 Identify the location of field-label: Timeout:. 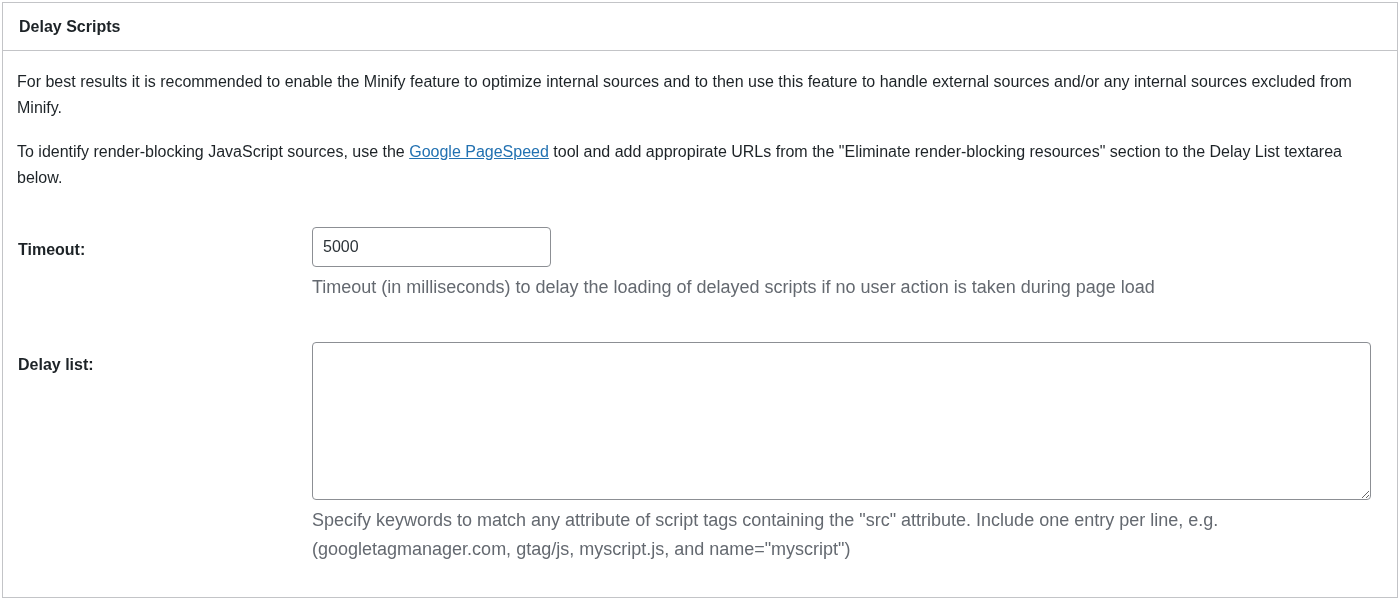
(52, 249).